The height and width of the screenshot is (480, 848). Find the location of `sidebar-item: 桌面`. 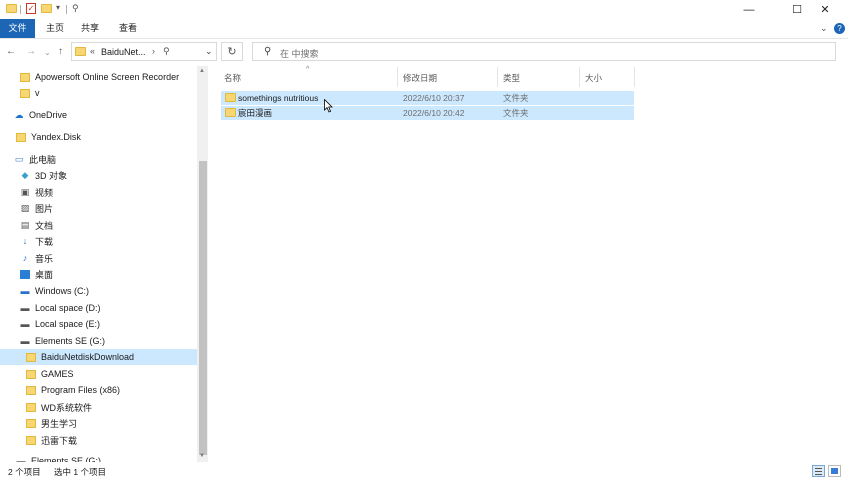

sidebar-item: 桌面 is located at coordinates (98, 274).